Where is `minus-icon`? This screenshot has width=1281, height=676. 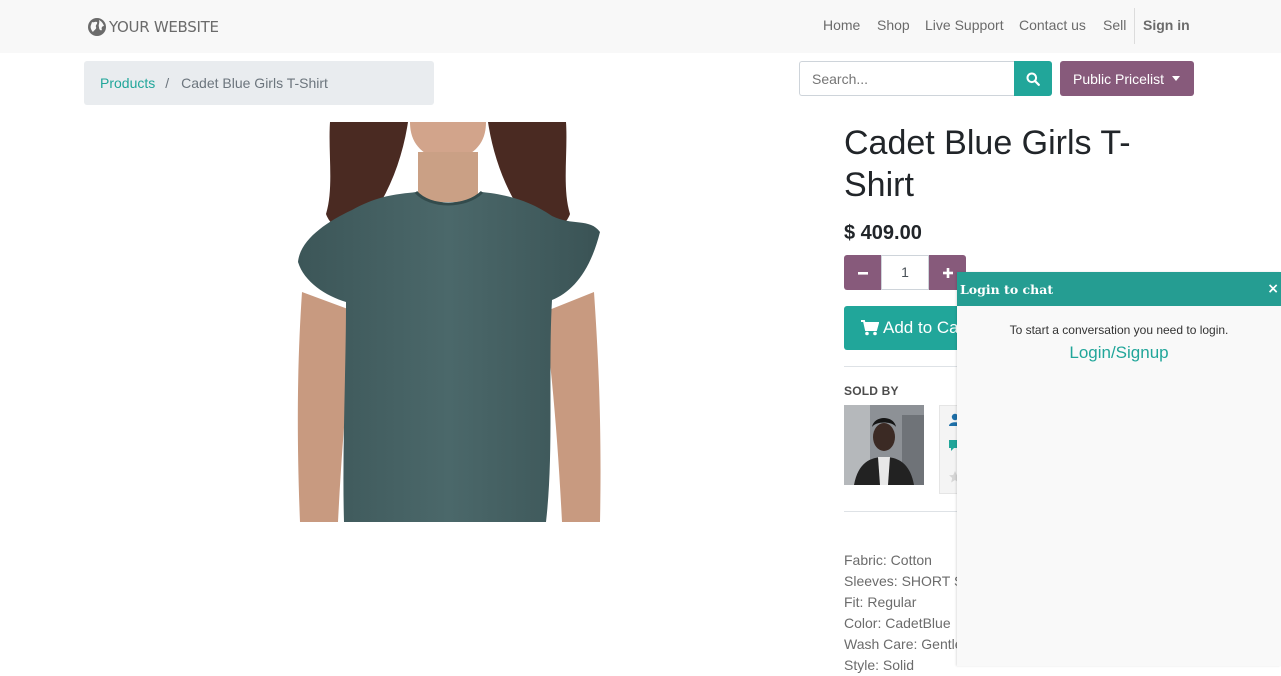 minus-icon is located at coordinates (862, 273).